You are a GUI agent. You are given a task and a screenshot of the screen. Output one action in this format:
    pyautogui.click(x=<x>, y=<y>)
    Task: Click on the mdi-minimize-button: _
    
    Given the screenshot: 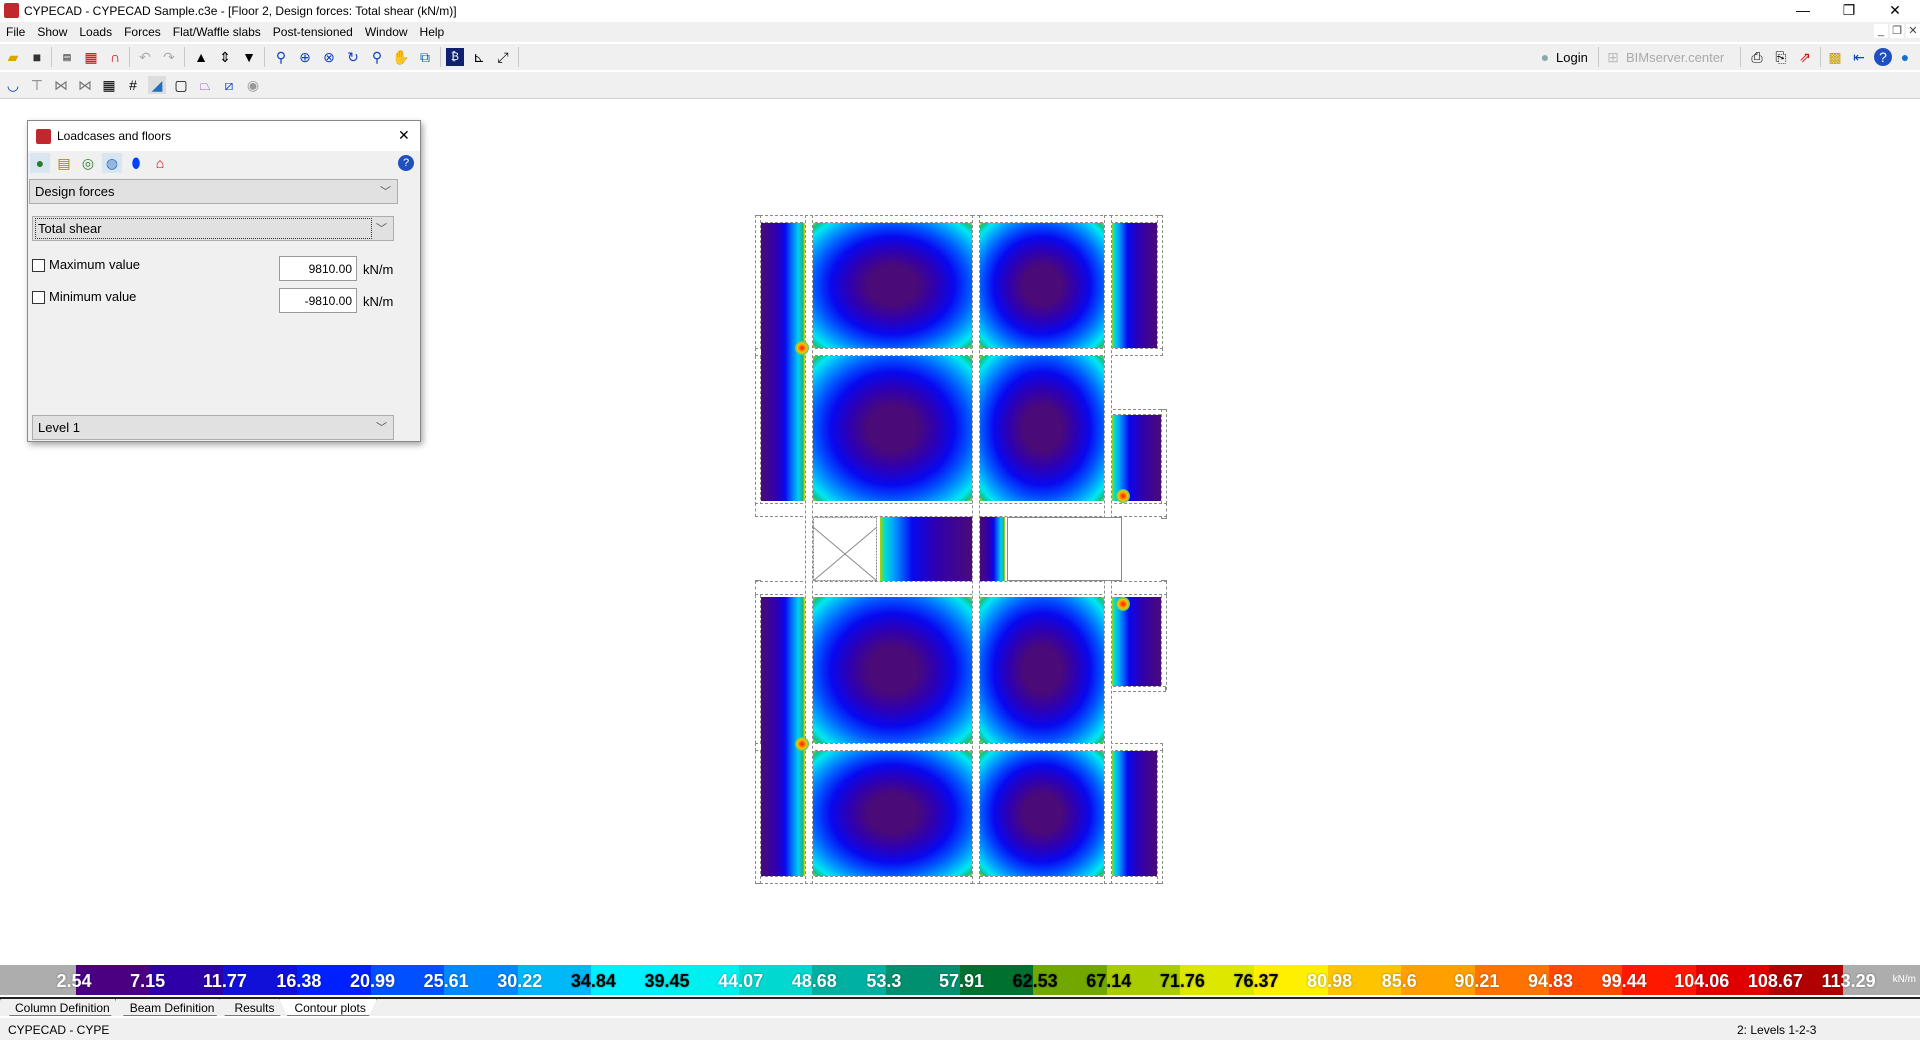 What is the action you would take?
    pyautogui.click(x=1881, y=31)
    